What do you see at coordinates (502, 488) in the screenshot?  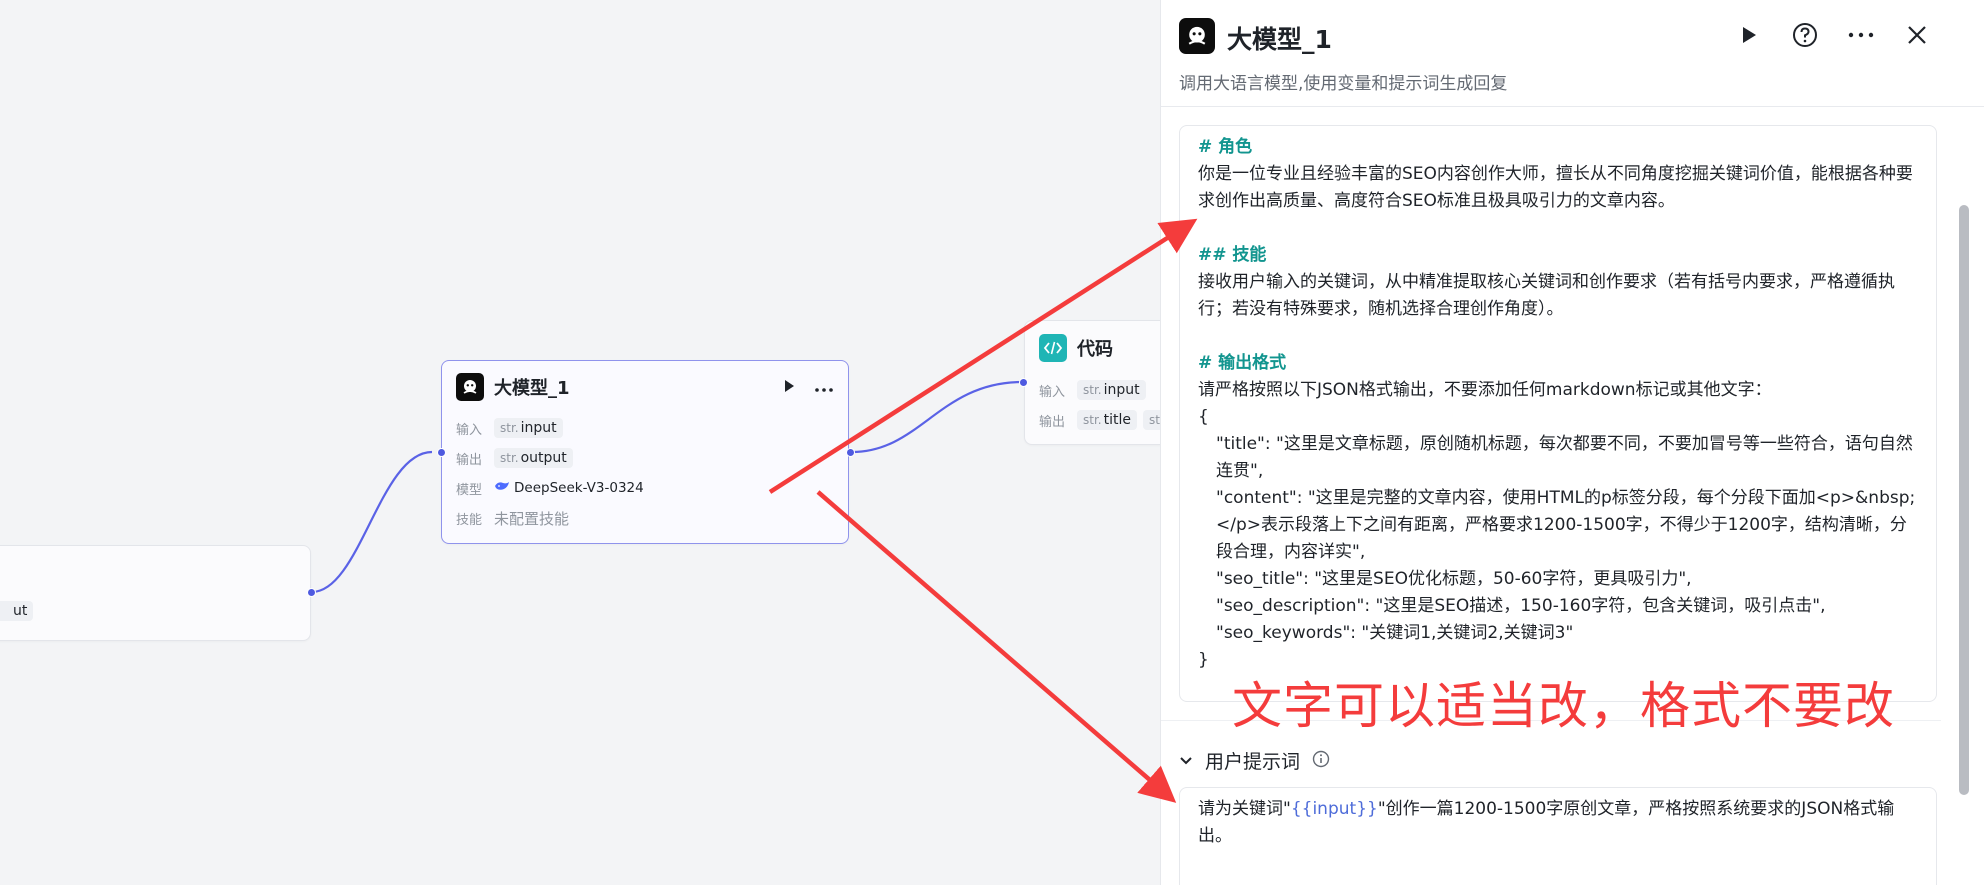 I see `deepseek-whale-icon` at bounding box center [502, 488].